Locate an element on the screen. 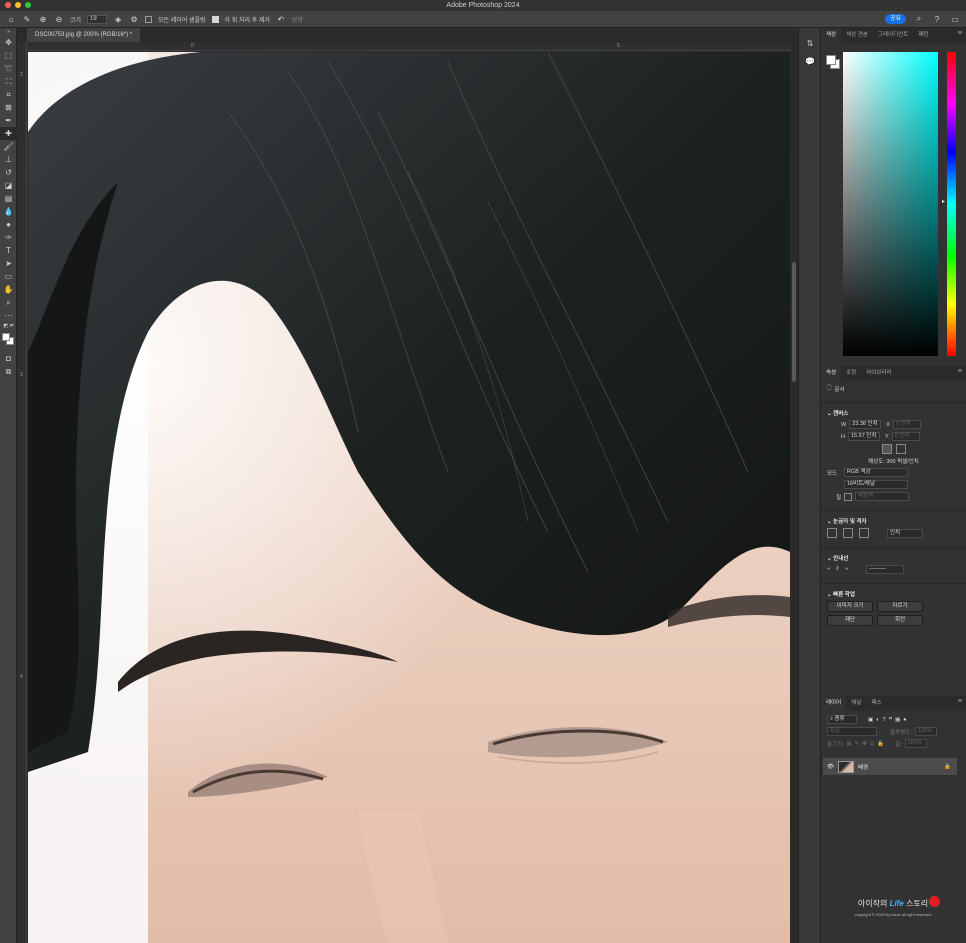  collapse-toolbar-icon: » is located at coordinates (8, 32).